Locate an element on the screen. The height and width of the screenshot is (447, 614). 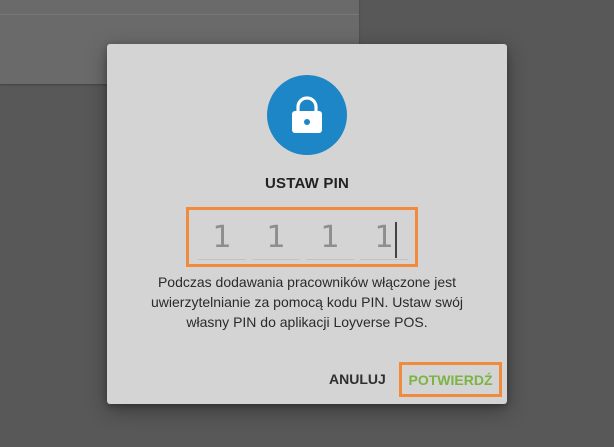
lock-icon is located at coordinates (307, 115).